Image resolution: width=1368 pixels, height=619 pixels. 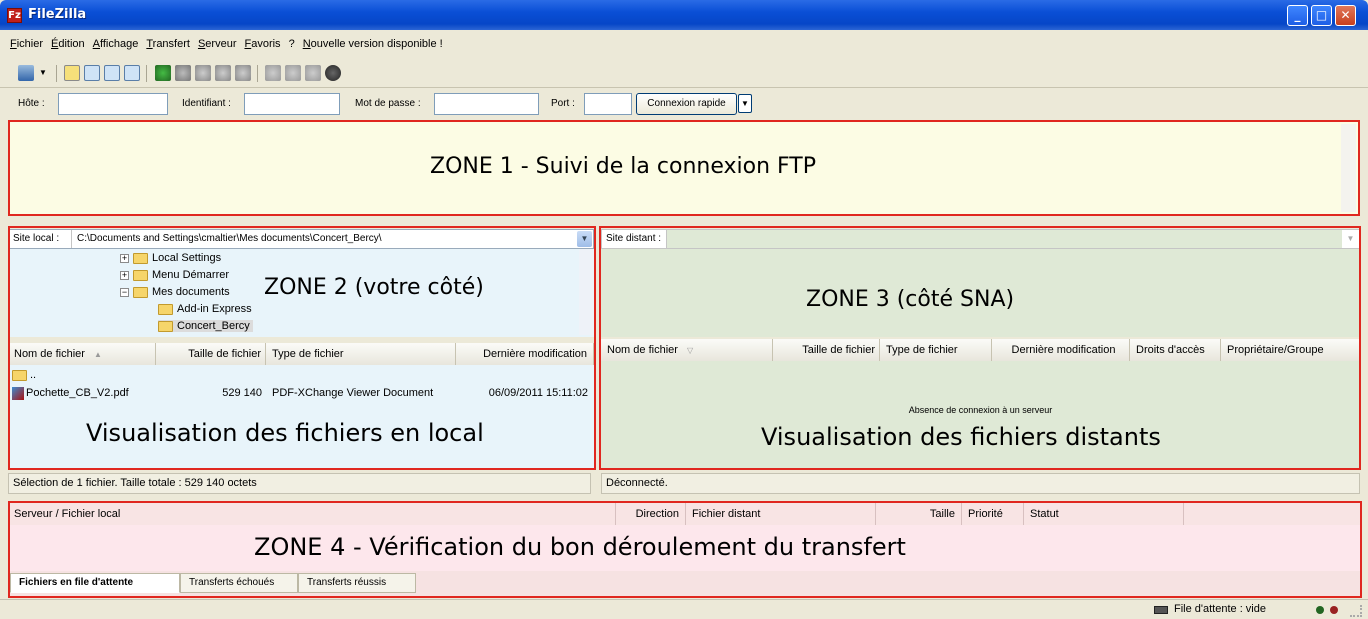 What do you see at coordinates (373, 46) in the screenshot?
I see `menu-new-version: Nouvelle version disponible !` at bounding box center [373, 46].